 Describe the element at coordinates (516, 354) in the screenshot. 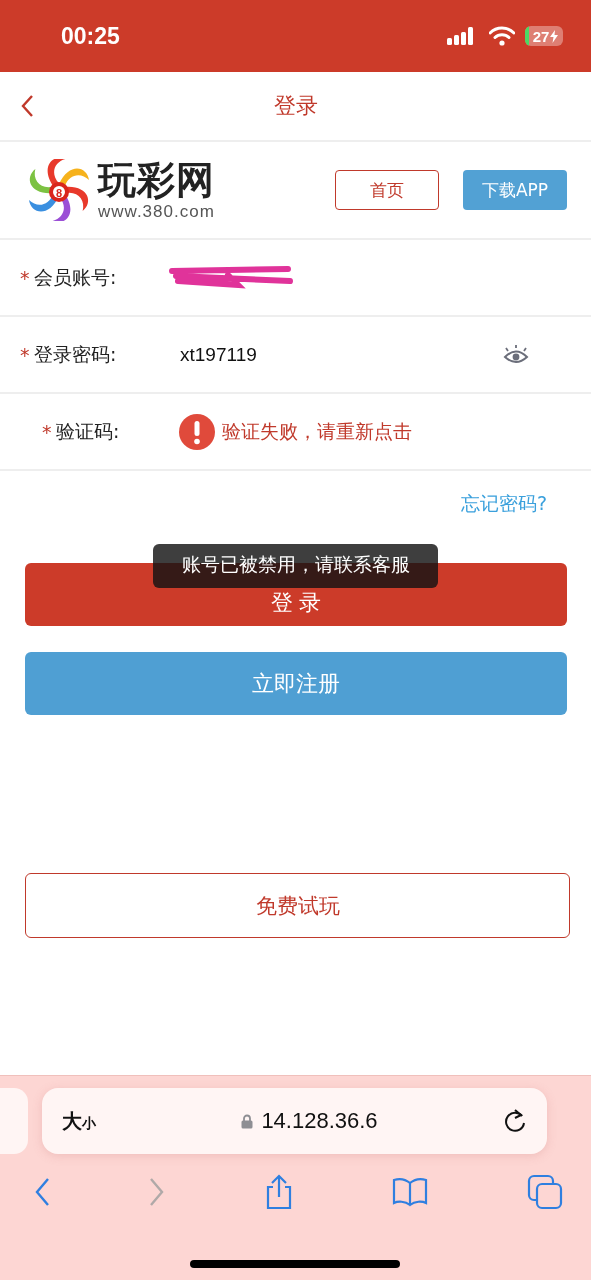

I see `eye-icon` at that location.